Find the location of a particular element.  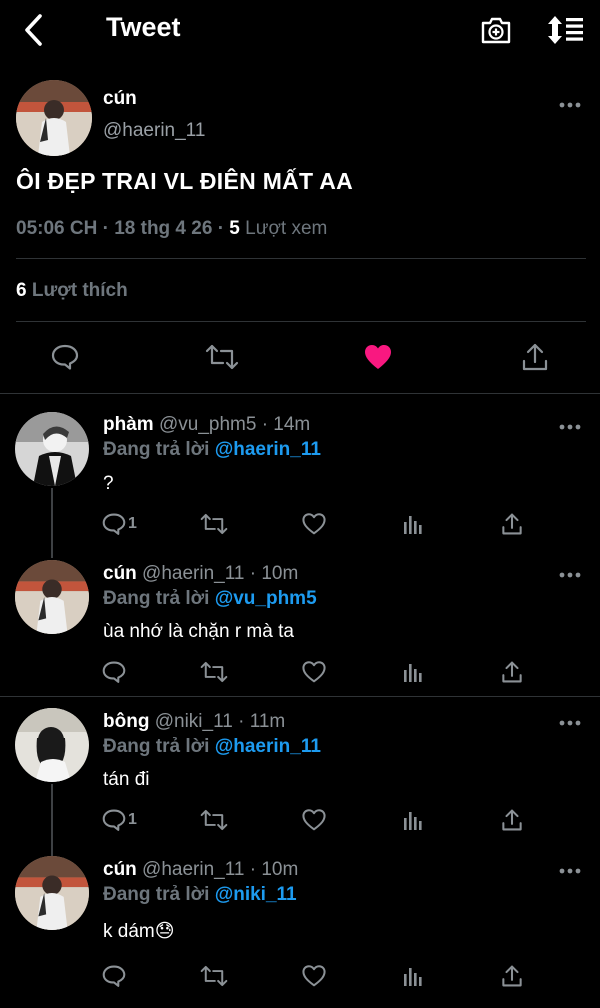

reply-author-name: bông is located at coordinates (126, 721).